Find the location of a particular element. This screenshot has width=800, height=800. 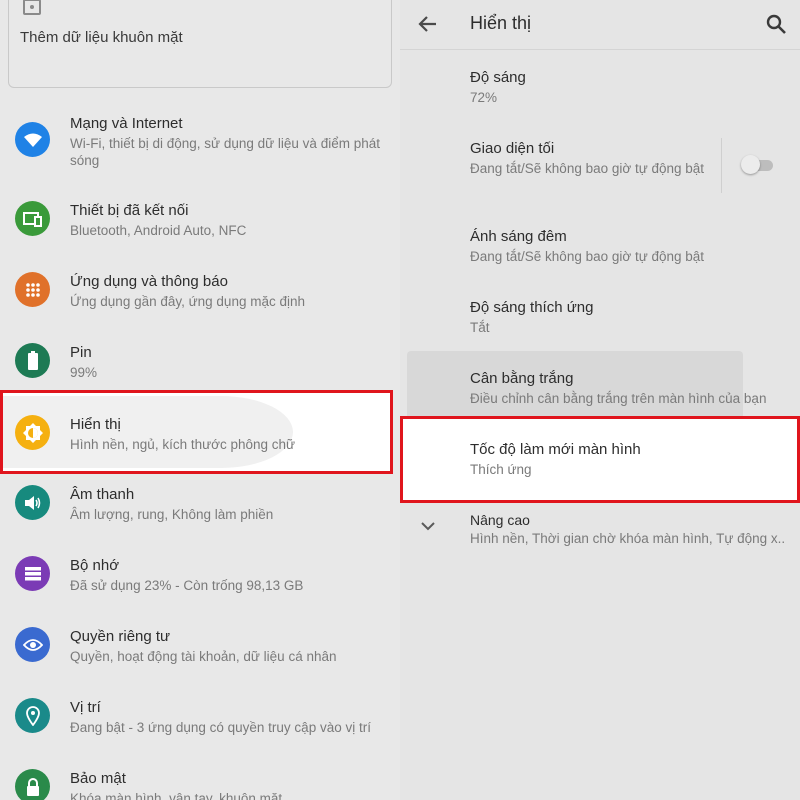

search-icon is located at coordinates (776, 24).